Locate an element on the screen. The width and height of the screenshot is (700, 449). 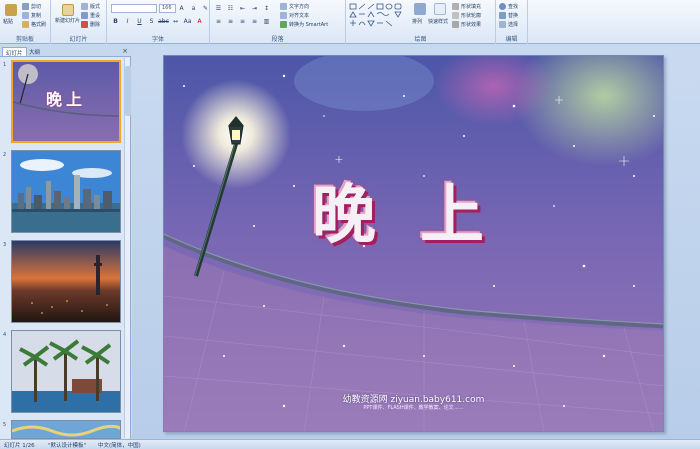
copy-button: 复制 is located at coordinates (31, 15).